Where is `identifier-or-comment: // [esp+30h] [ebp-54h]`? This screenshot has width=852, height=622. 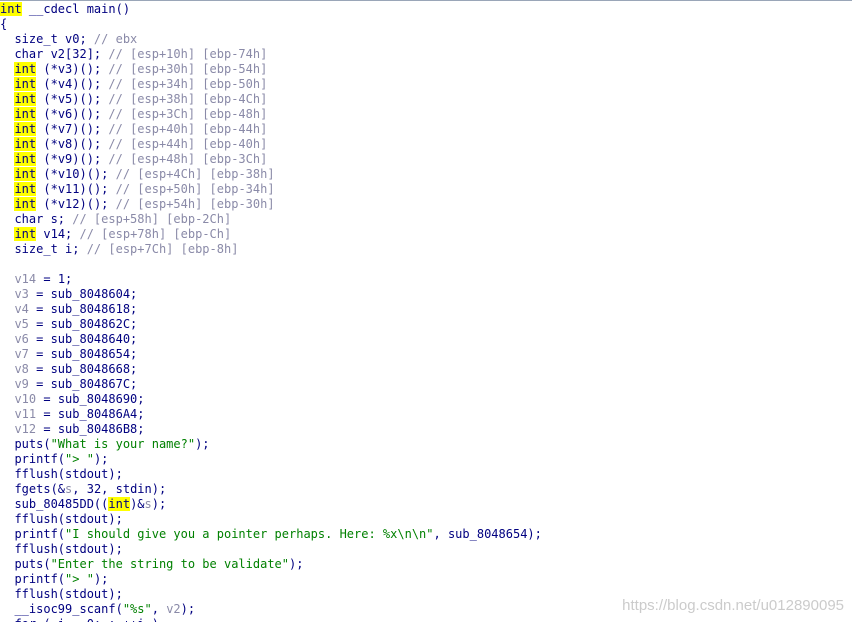 identifier-or-comment: // [esp+30h] [ebp-54h] is located at coordinates (187, 69).